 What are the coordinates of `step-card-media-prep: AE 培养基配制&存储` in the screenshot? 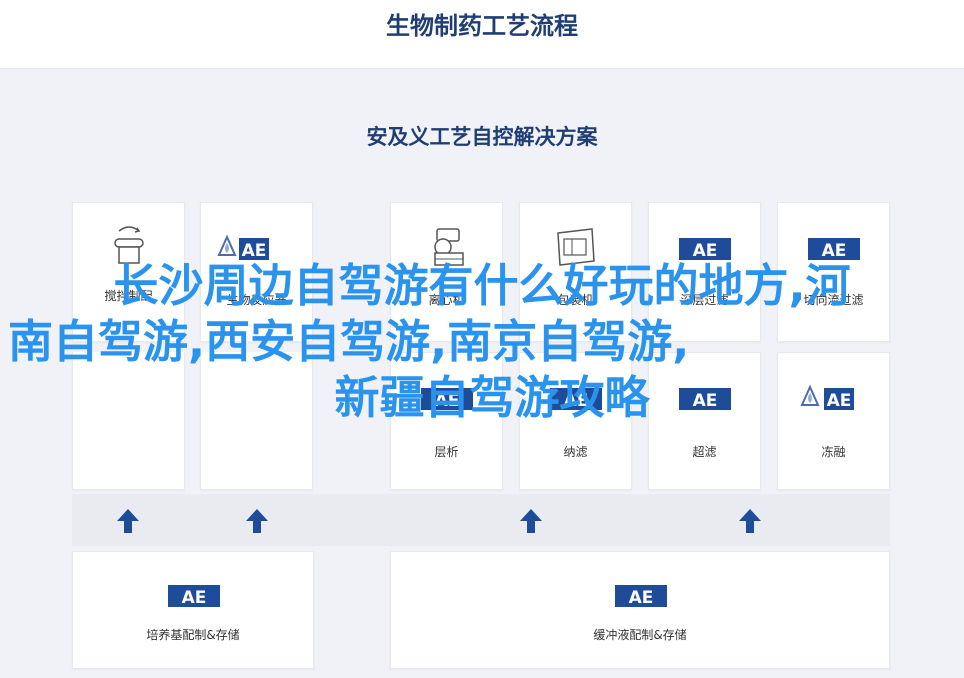 It's located at (193, 610).